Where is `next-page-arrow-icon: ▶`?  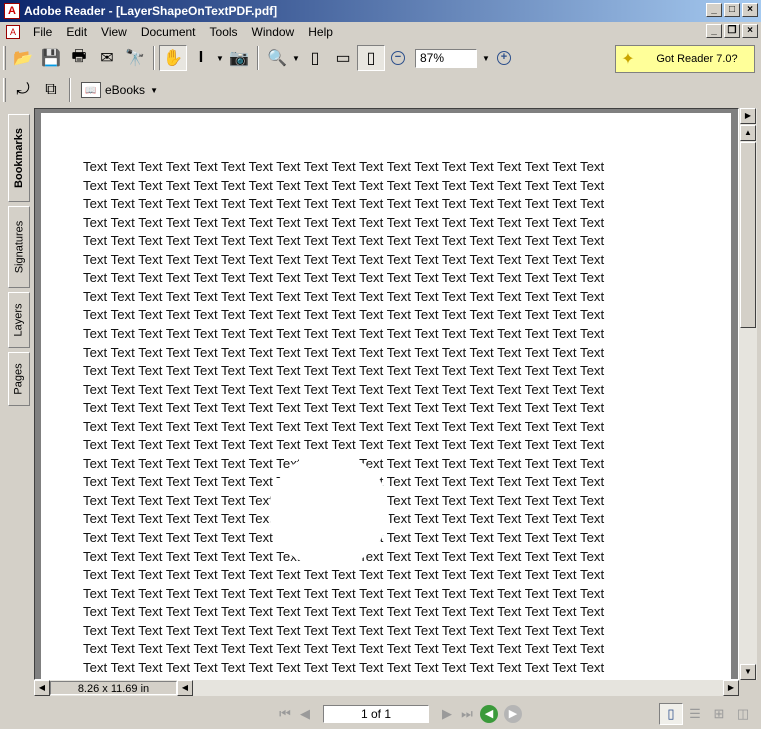 next-page-arrow-icon: ▶ is located at coordinates (748, 116).